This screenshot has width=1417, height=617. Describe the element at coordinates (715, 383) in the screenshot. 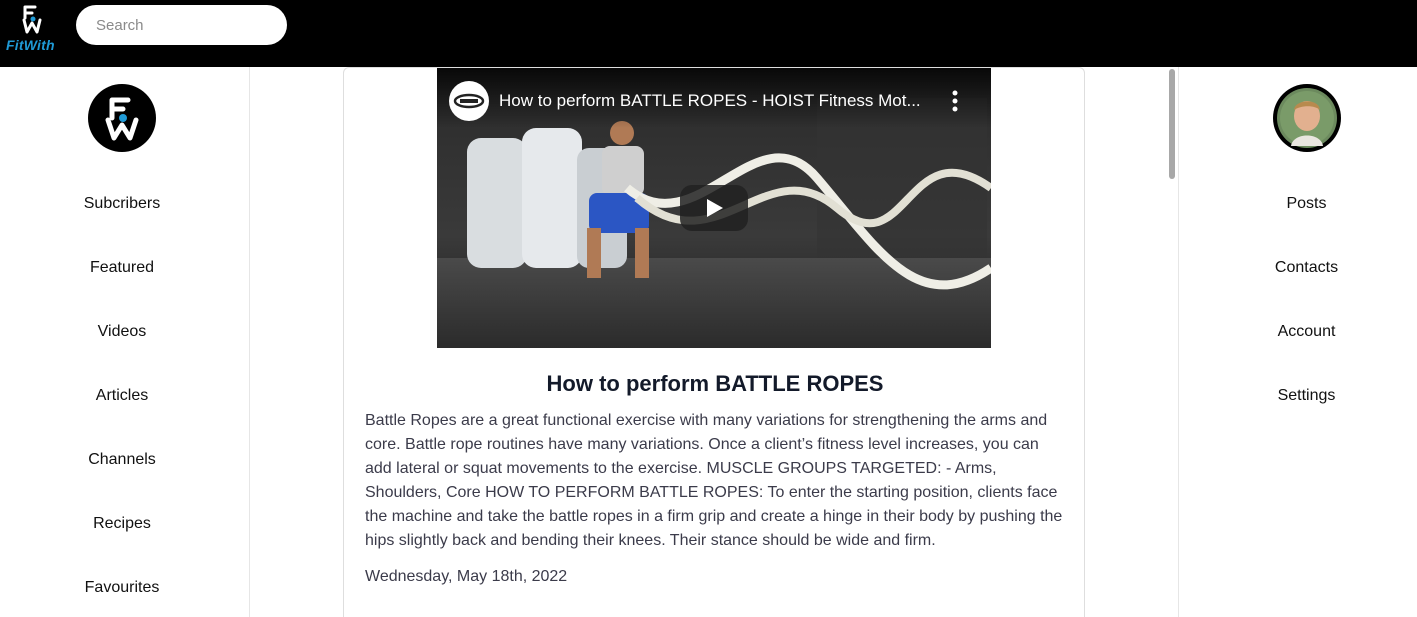

I see `post-title: How to perform BATTLE ROPES` at that location.